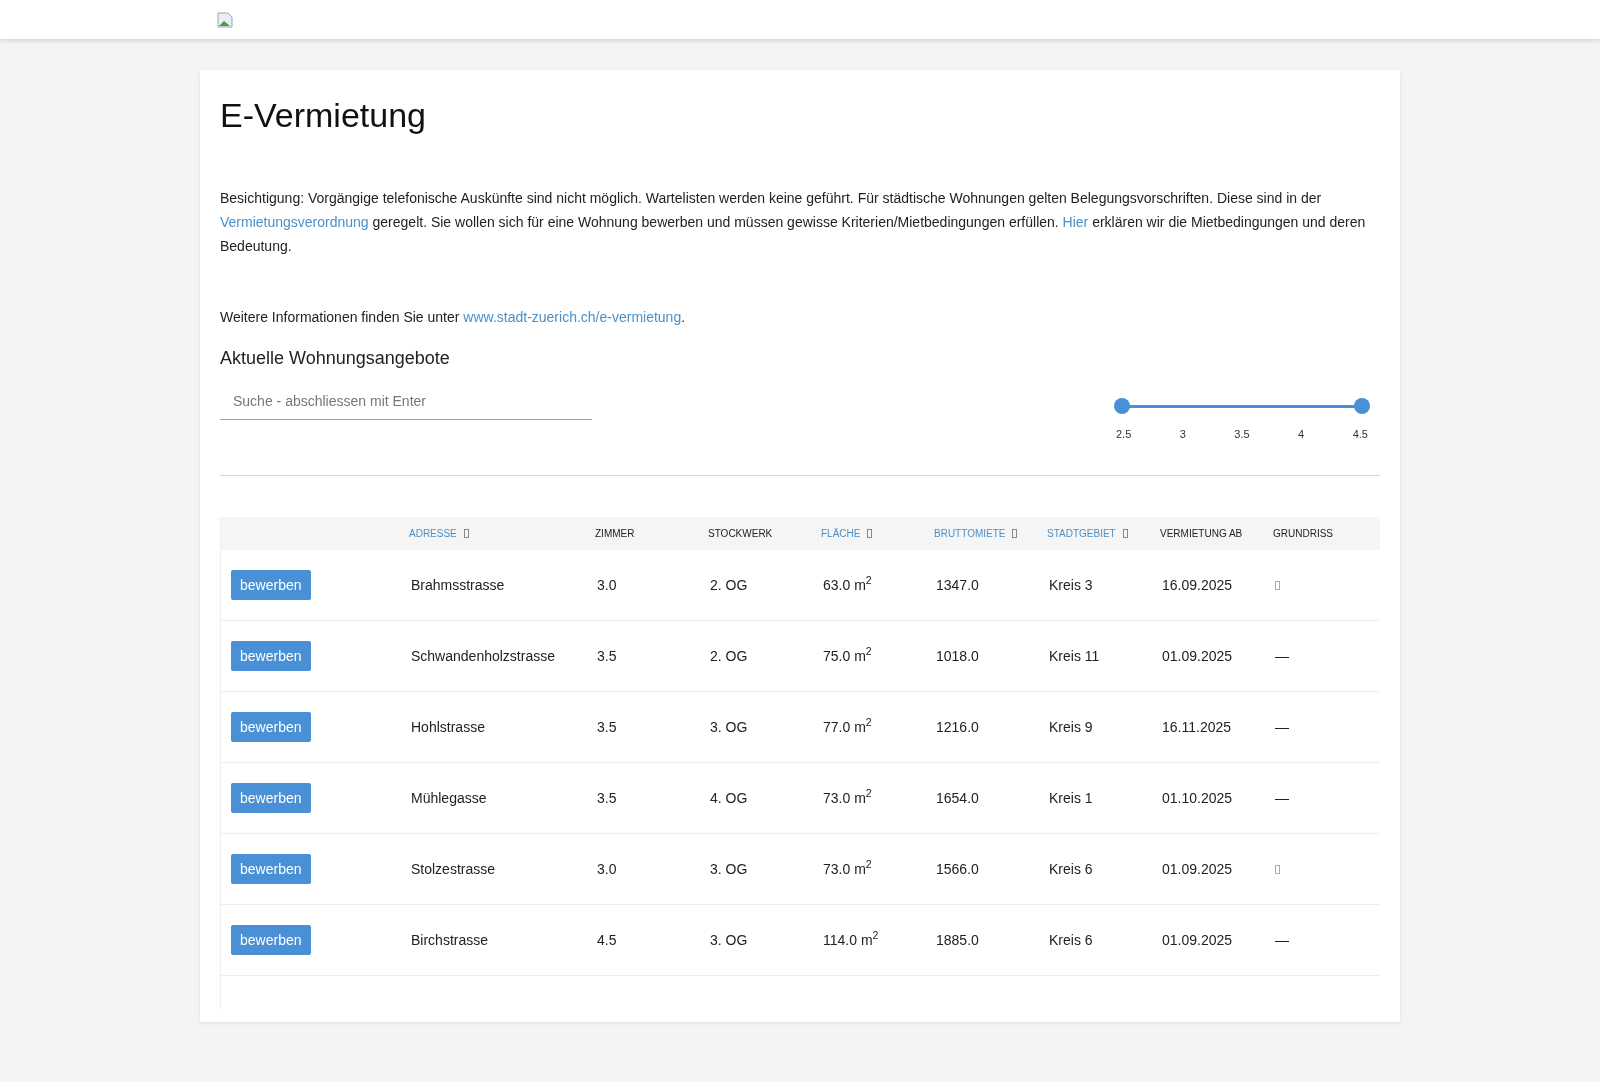 The height and width of the screenshot is (1082, 1600). Describe the element at coordinates (1303, 534) in the screenshot. I see `column-header-cell-text: GRUNDRISS` at that location.